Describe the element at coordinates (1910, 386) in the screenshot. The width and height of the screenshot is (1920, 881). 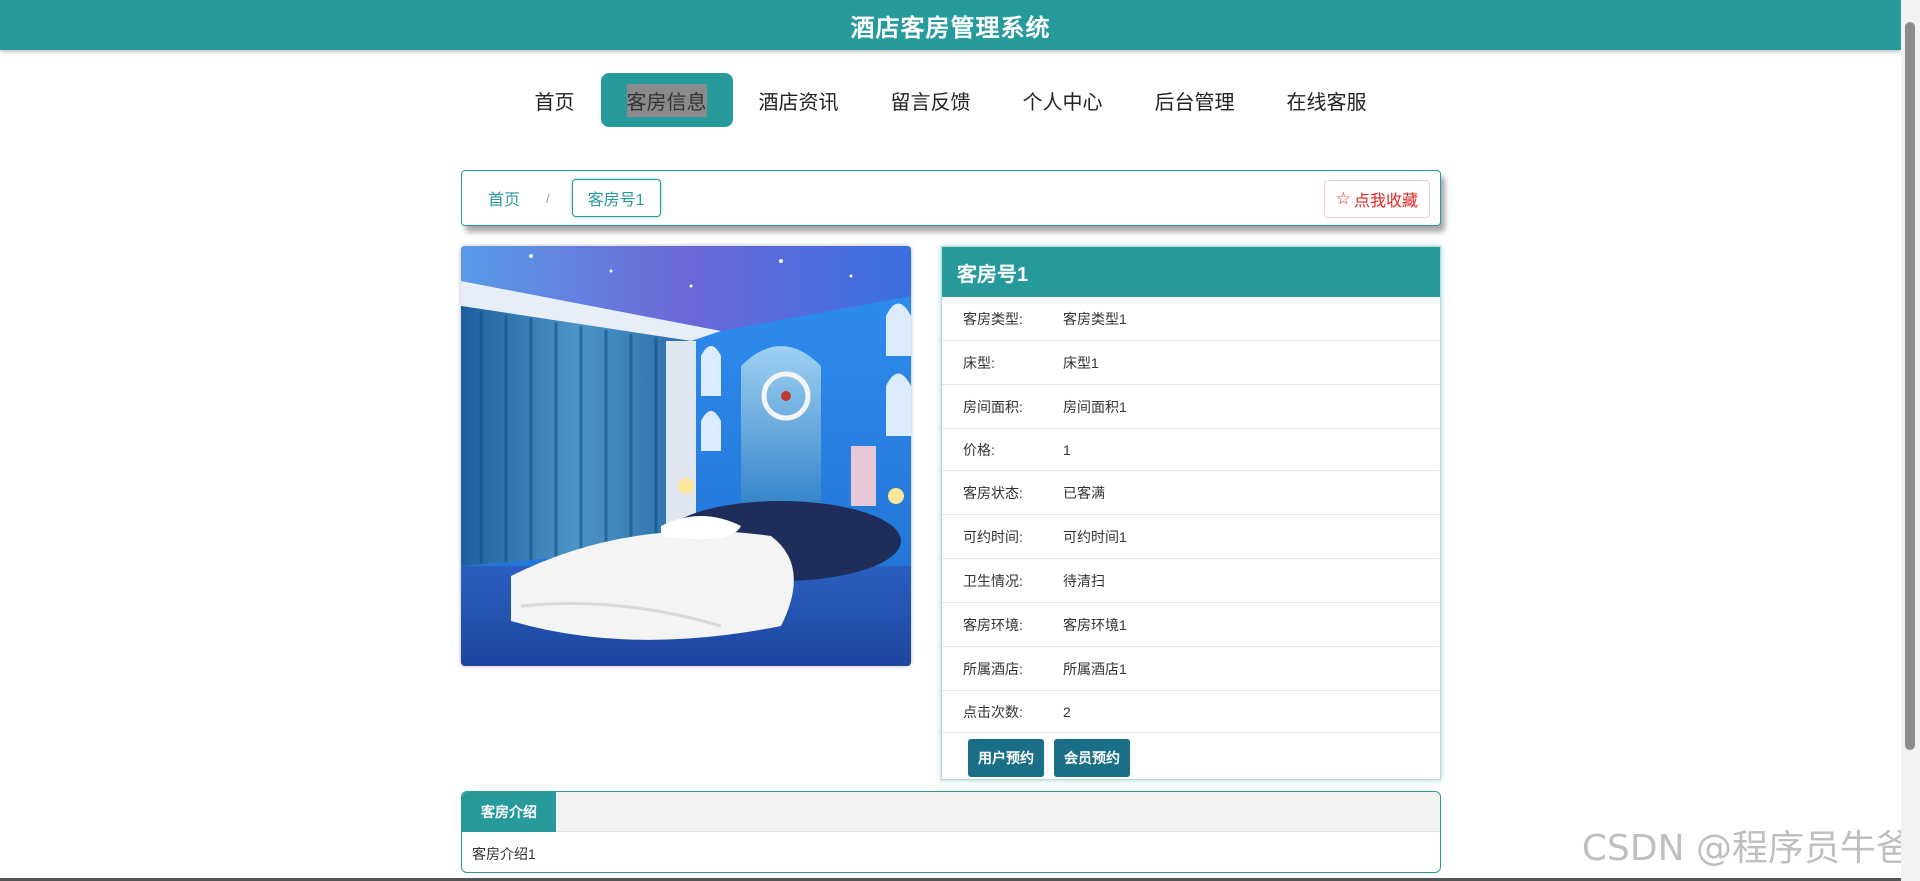
I see `scrollbar-thumb` at that location.